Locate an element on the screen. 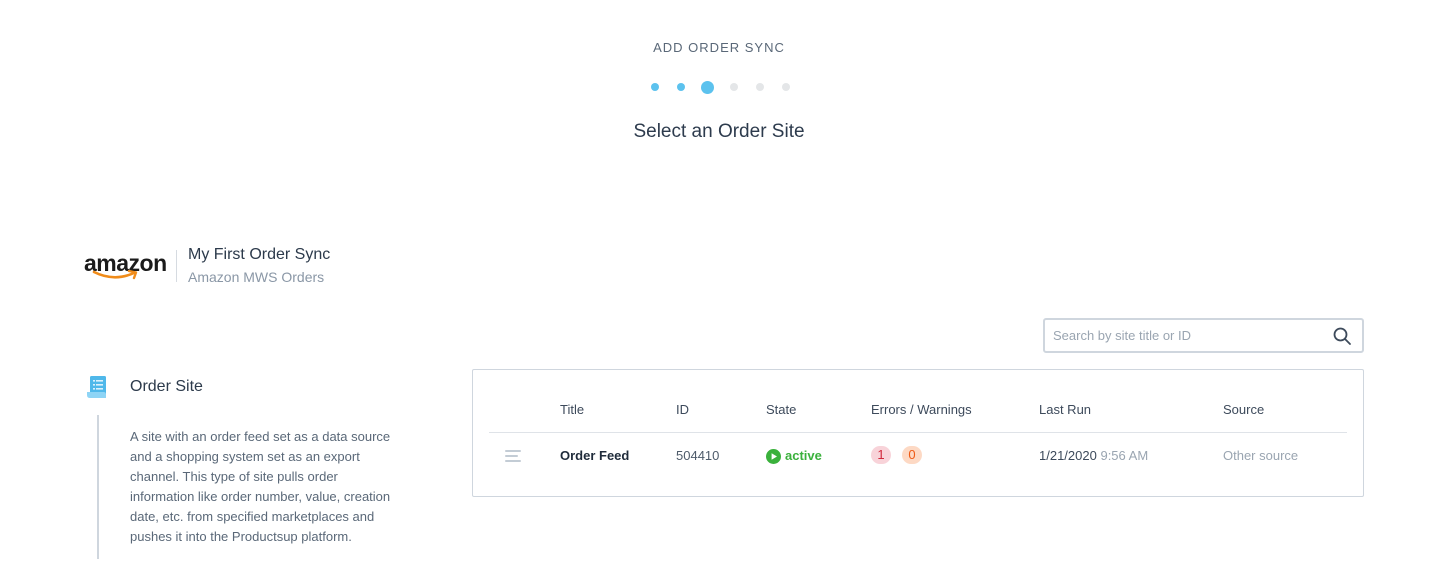 This screenshot has width=1438, height=576. document-icon is located at coordinates (96, 387).